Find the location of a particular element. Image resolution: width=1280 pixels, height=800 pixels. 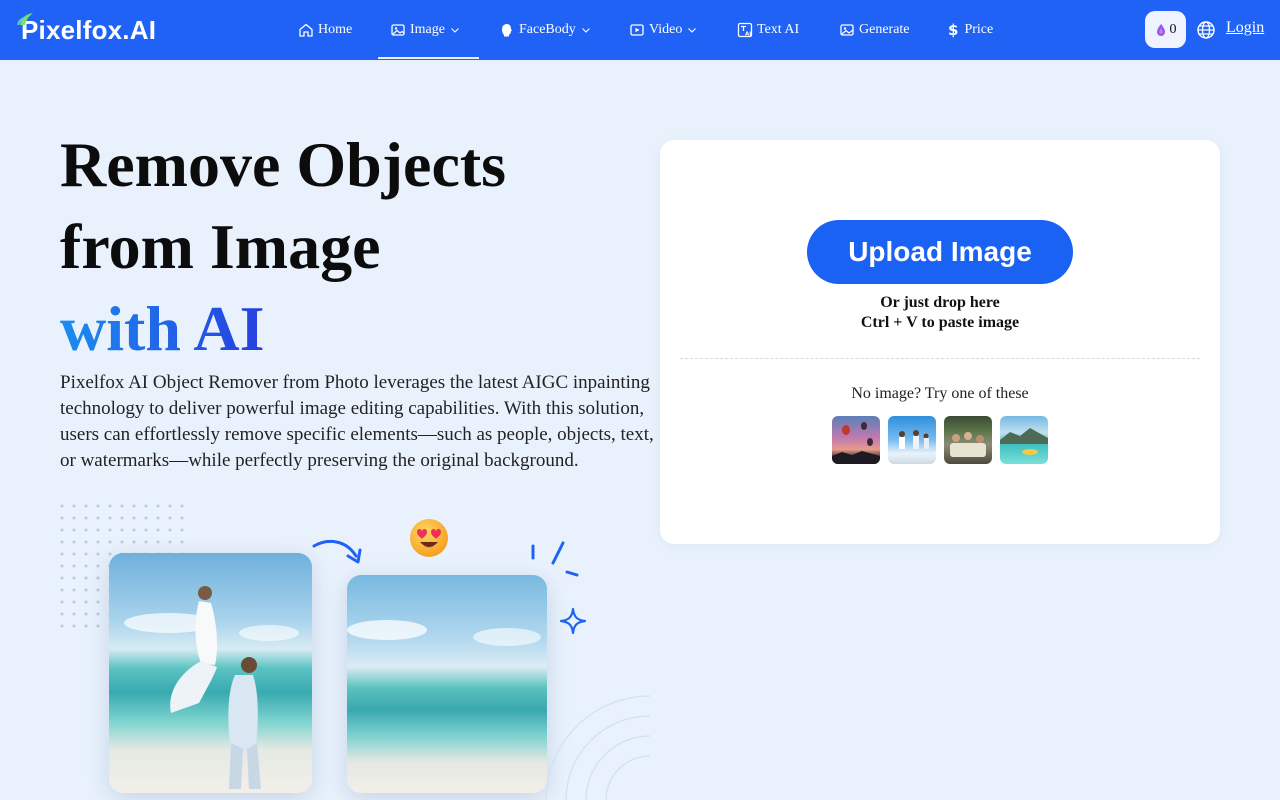

credits-count: 0 is located at coordinates (1173, 29).